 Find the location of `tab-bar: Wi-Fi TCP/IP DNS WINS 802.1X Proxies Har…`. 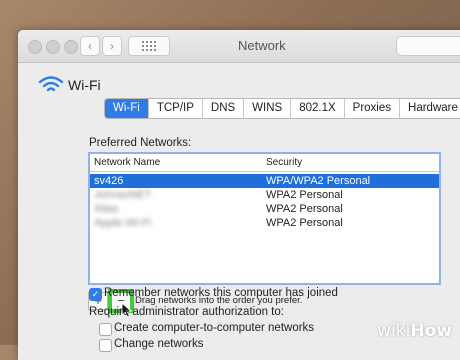

tab-bar: Wi-Fi TCP/IP DNS WINS 802.1X Proxies Har… is located at coordinates (282, 108).